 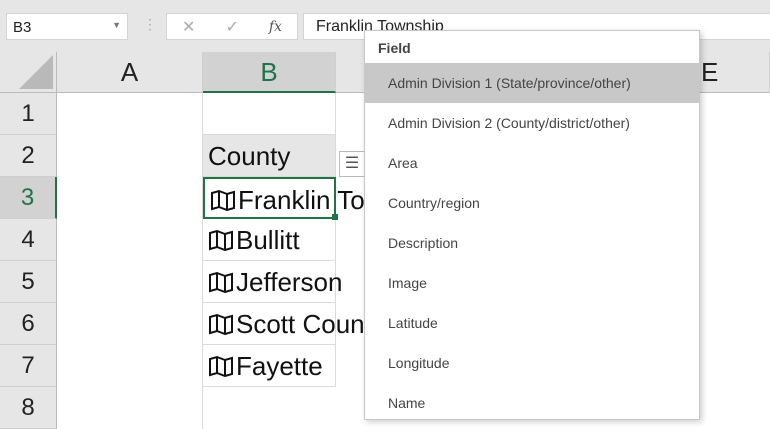 What do you see at coordinates (352, 164) in the screenshot?
I see `insert-data-icon: ☰` at bounding box center [352, 164].